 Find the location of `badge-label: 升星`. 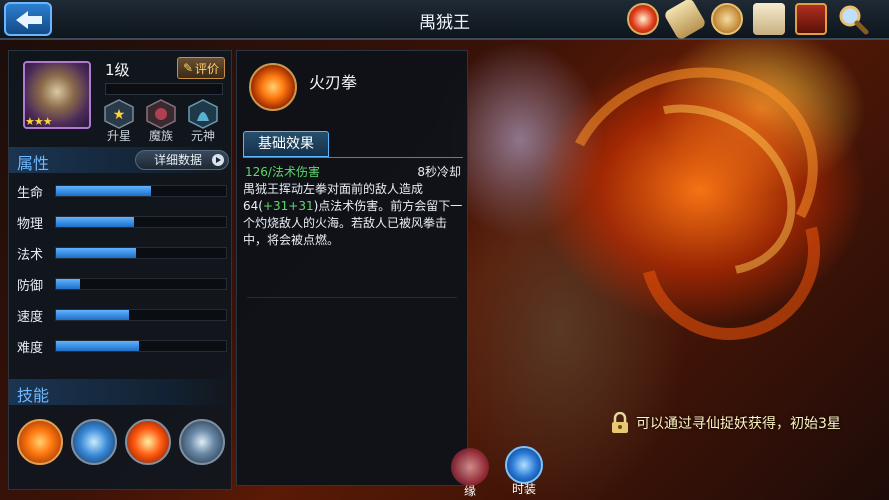

badge-label: 升星 is located at coordinates (118, 136).